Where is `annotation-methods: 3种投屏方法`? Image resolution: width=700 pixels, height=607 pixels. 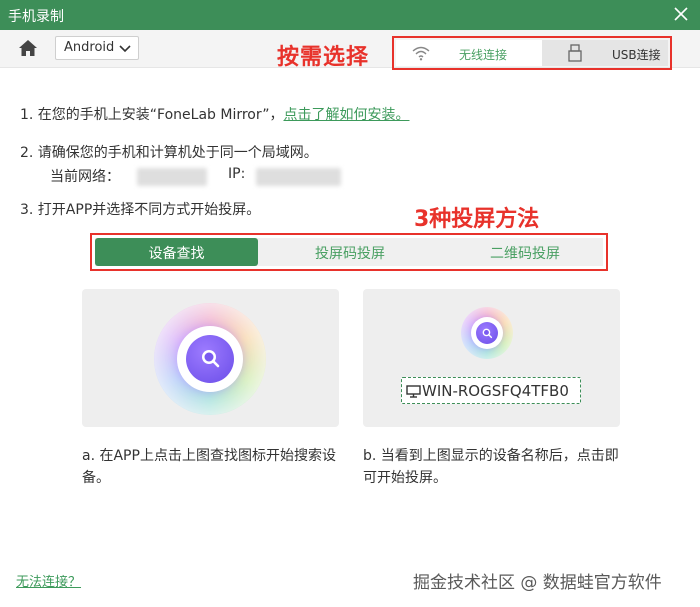 annotation-methods: 3种投屏方法 is located at coordinates (477, 219).